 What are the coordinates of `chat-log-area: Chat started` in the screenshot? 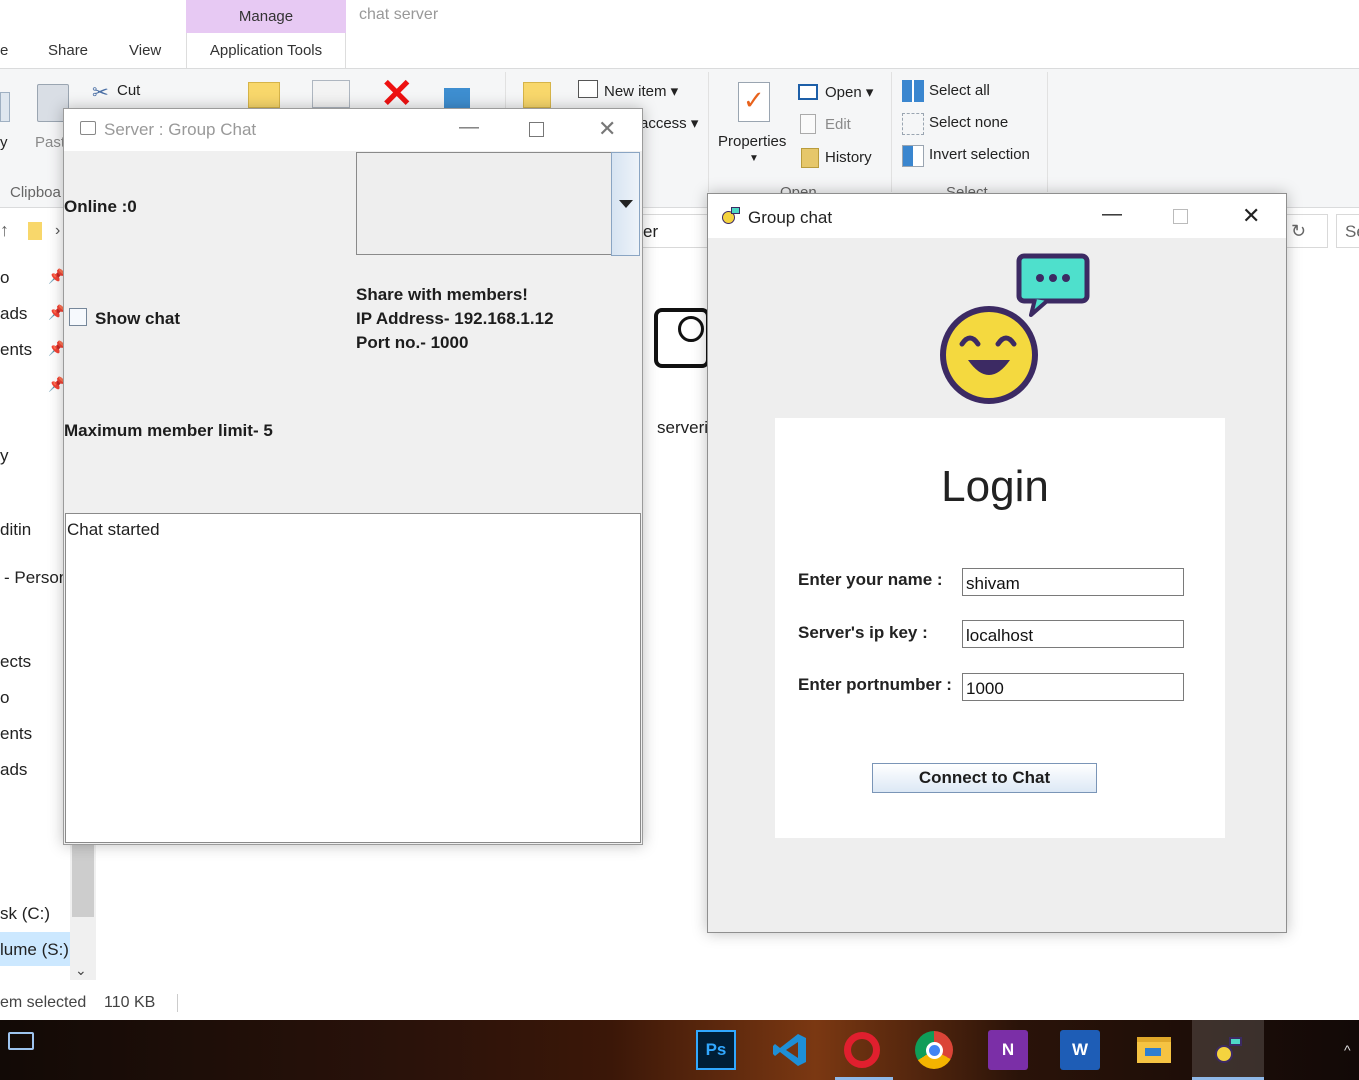 It's located at (353, 678).